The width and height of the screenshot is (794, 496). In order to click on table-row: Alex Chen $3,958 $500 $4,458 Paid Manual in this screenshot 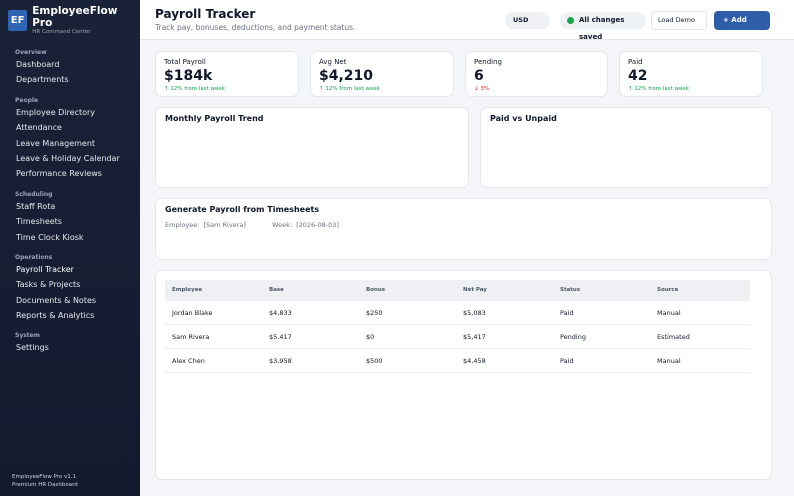, I will do `click(457, 361)`.